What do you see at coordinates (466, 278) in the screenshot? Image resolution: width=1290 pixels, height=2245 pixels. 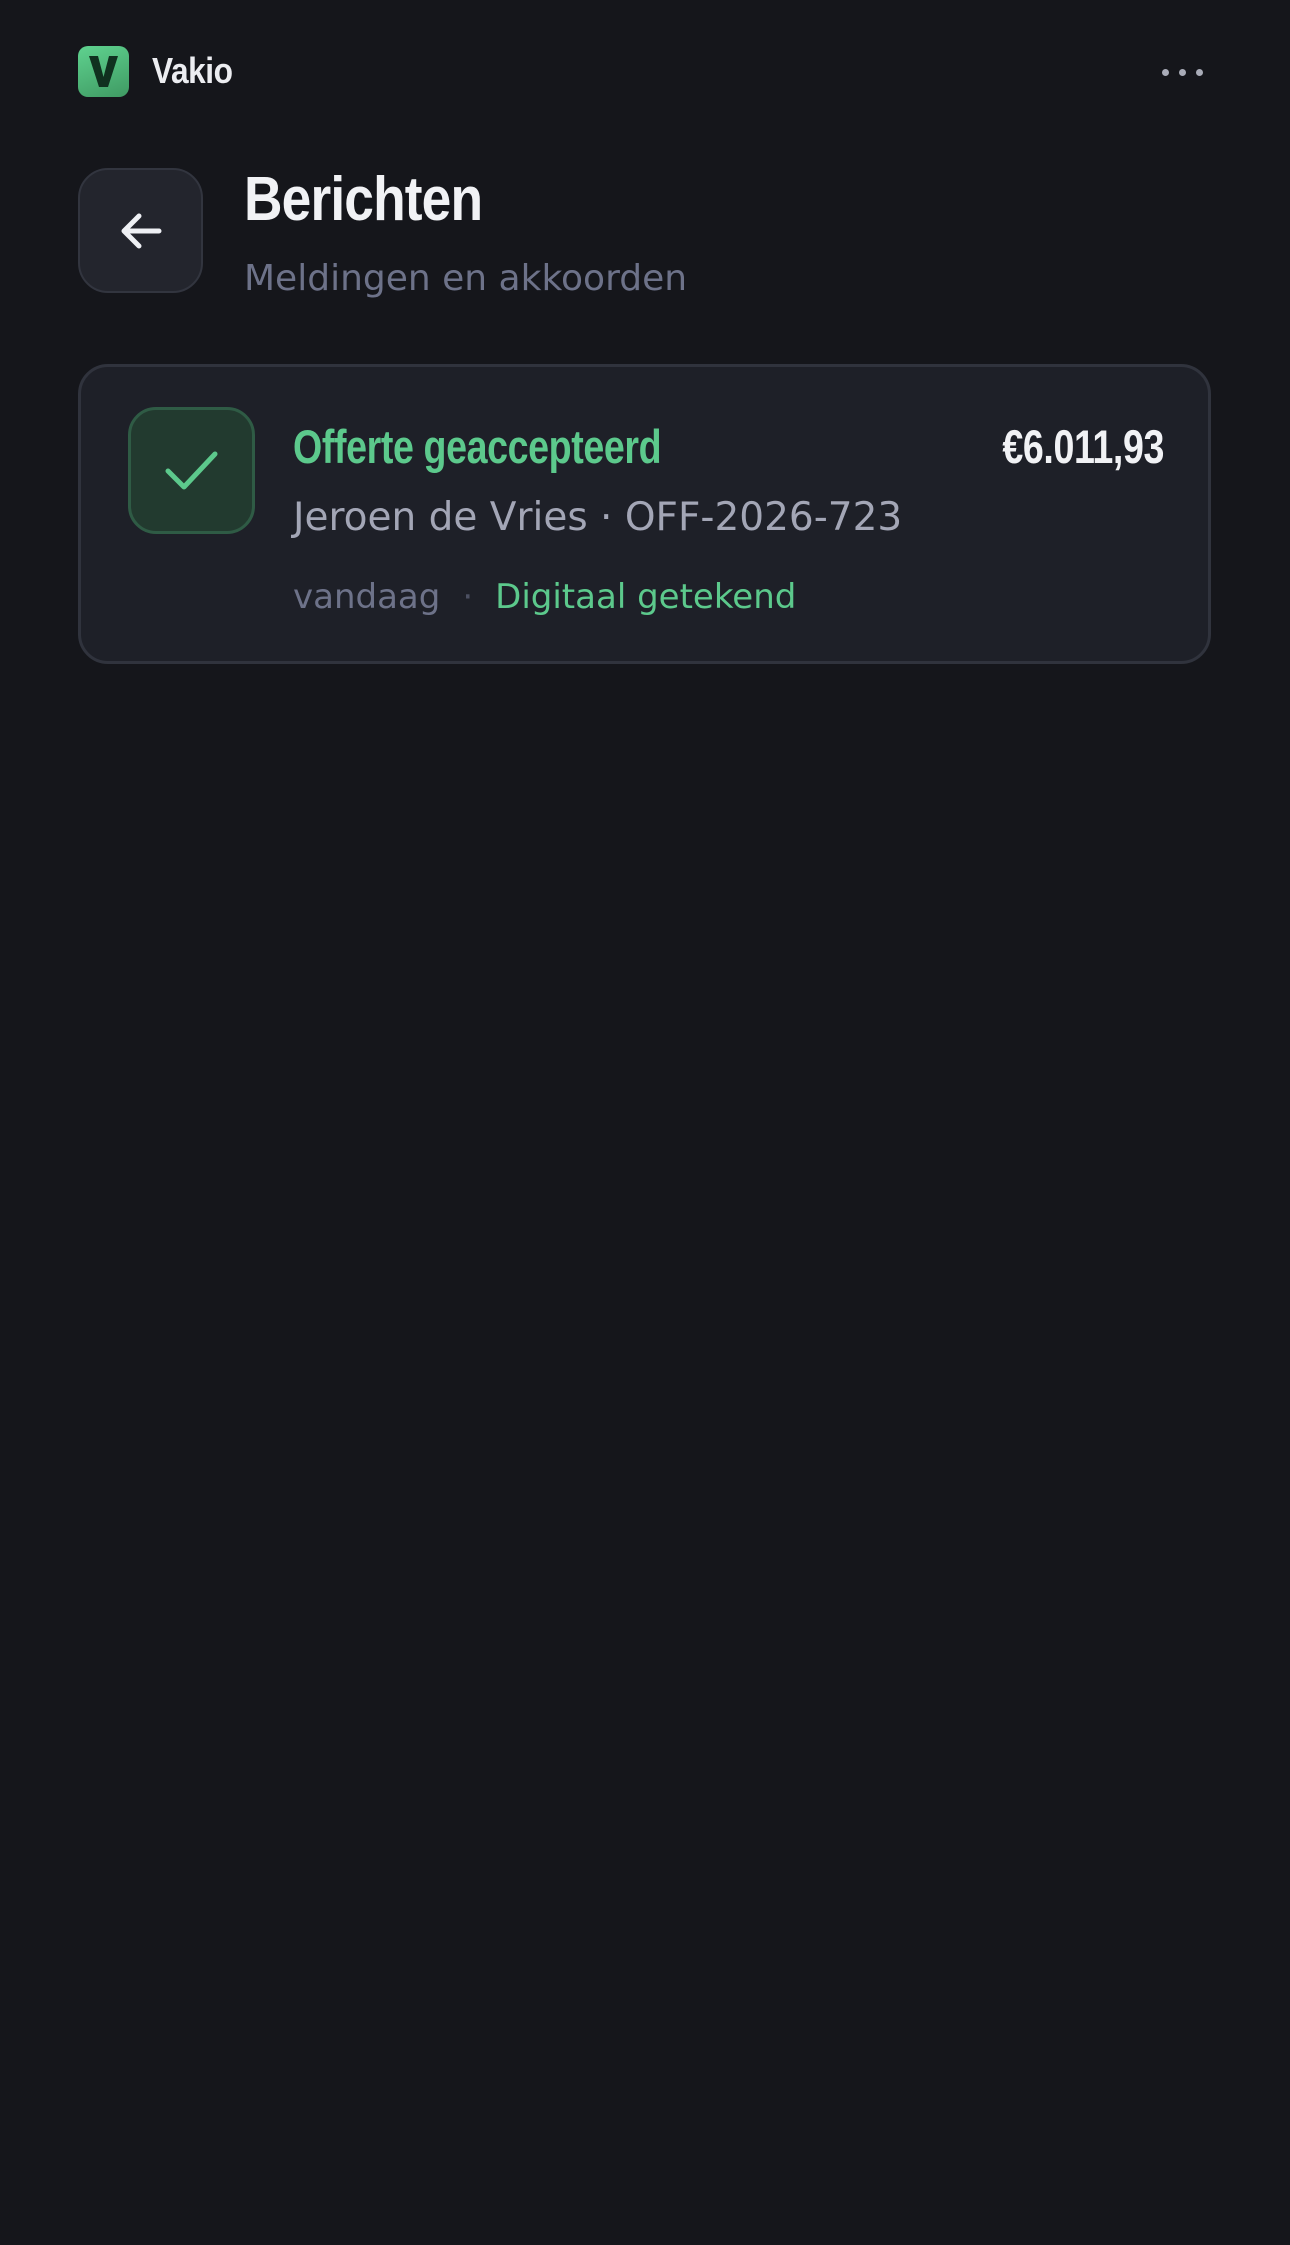 I see `page-subtitle: Meldingen en akkoorden` at bounding box center [466, 278].